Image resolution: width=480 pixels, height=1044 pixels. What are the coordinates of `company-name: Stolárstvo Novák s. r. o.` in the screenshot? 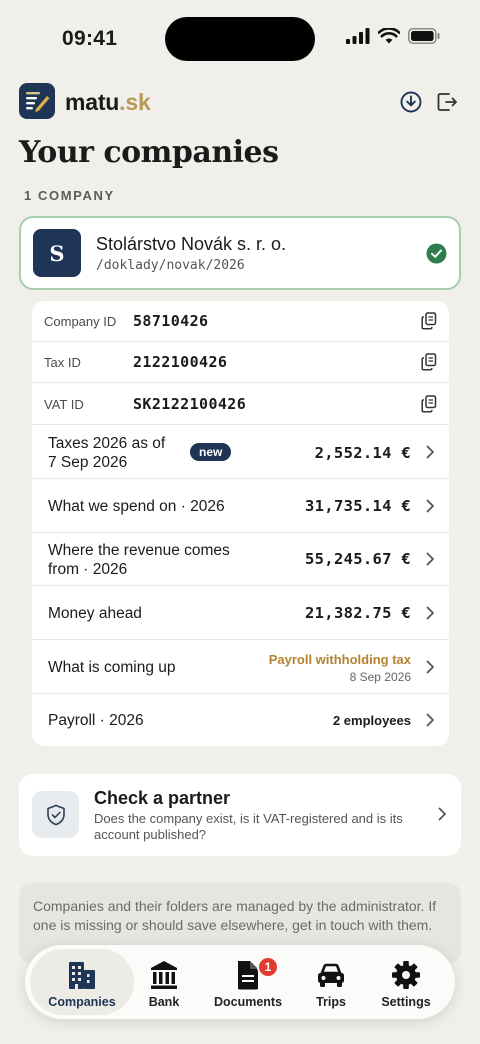 It's located at (191, 244).